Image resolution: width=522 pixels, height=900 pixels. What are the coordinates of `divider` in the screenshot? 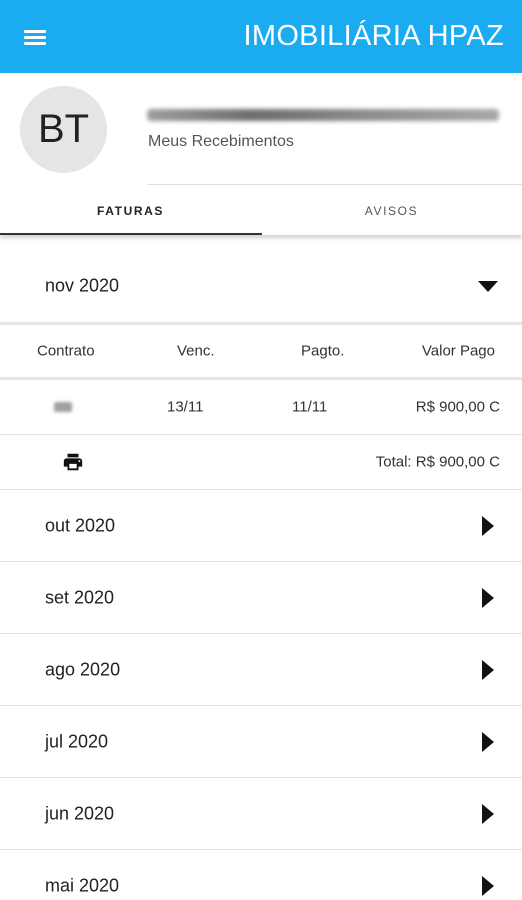 It's located at (334, 184).